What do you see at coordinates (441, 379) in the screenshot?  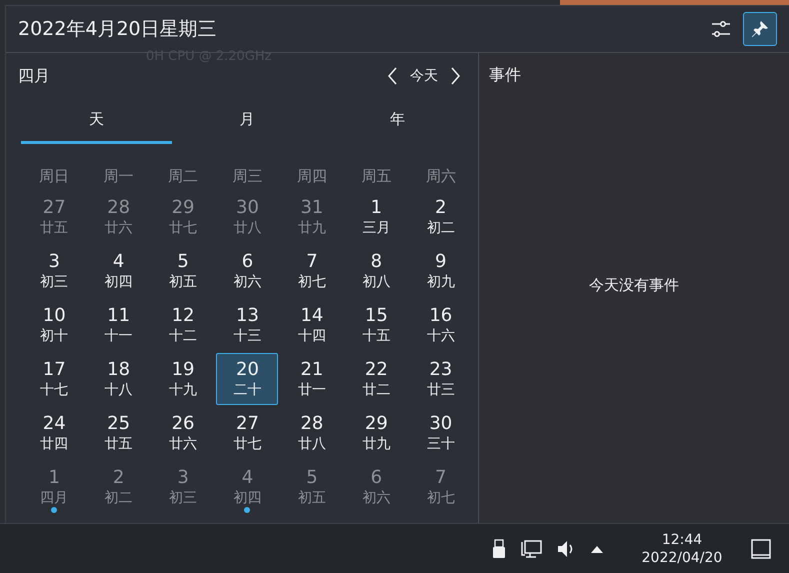 I see `day-cell: 23 廿三` at bounding box center [441, 379].